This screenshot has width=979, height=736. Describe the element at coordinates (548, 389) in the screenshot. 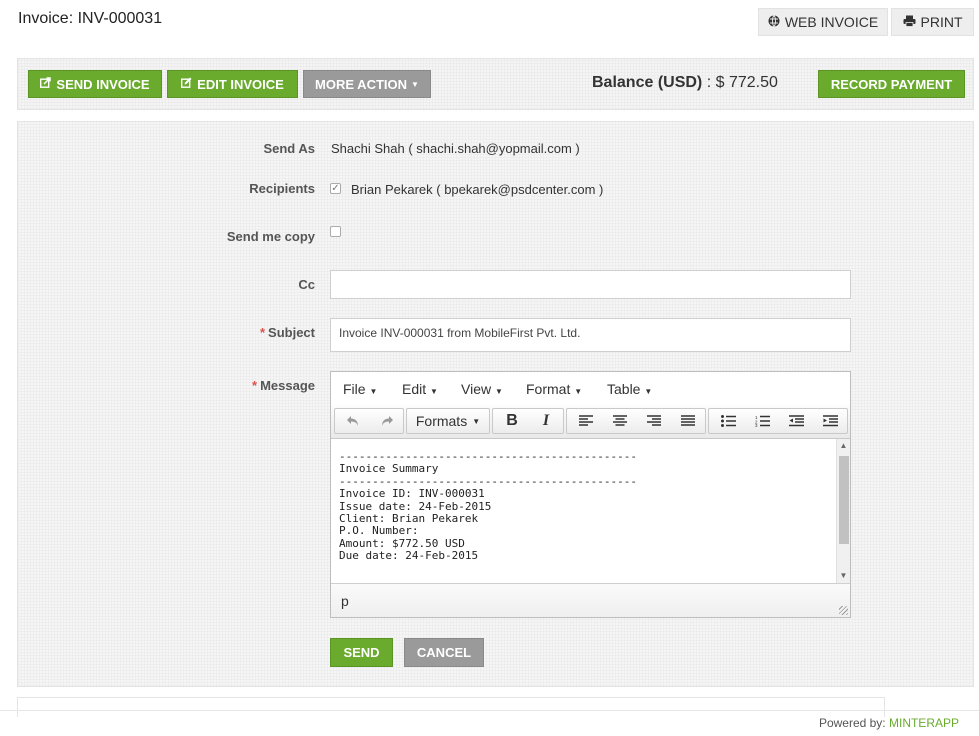

I see `menu-format-label: Format` at that location.